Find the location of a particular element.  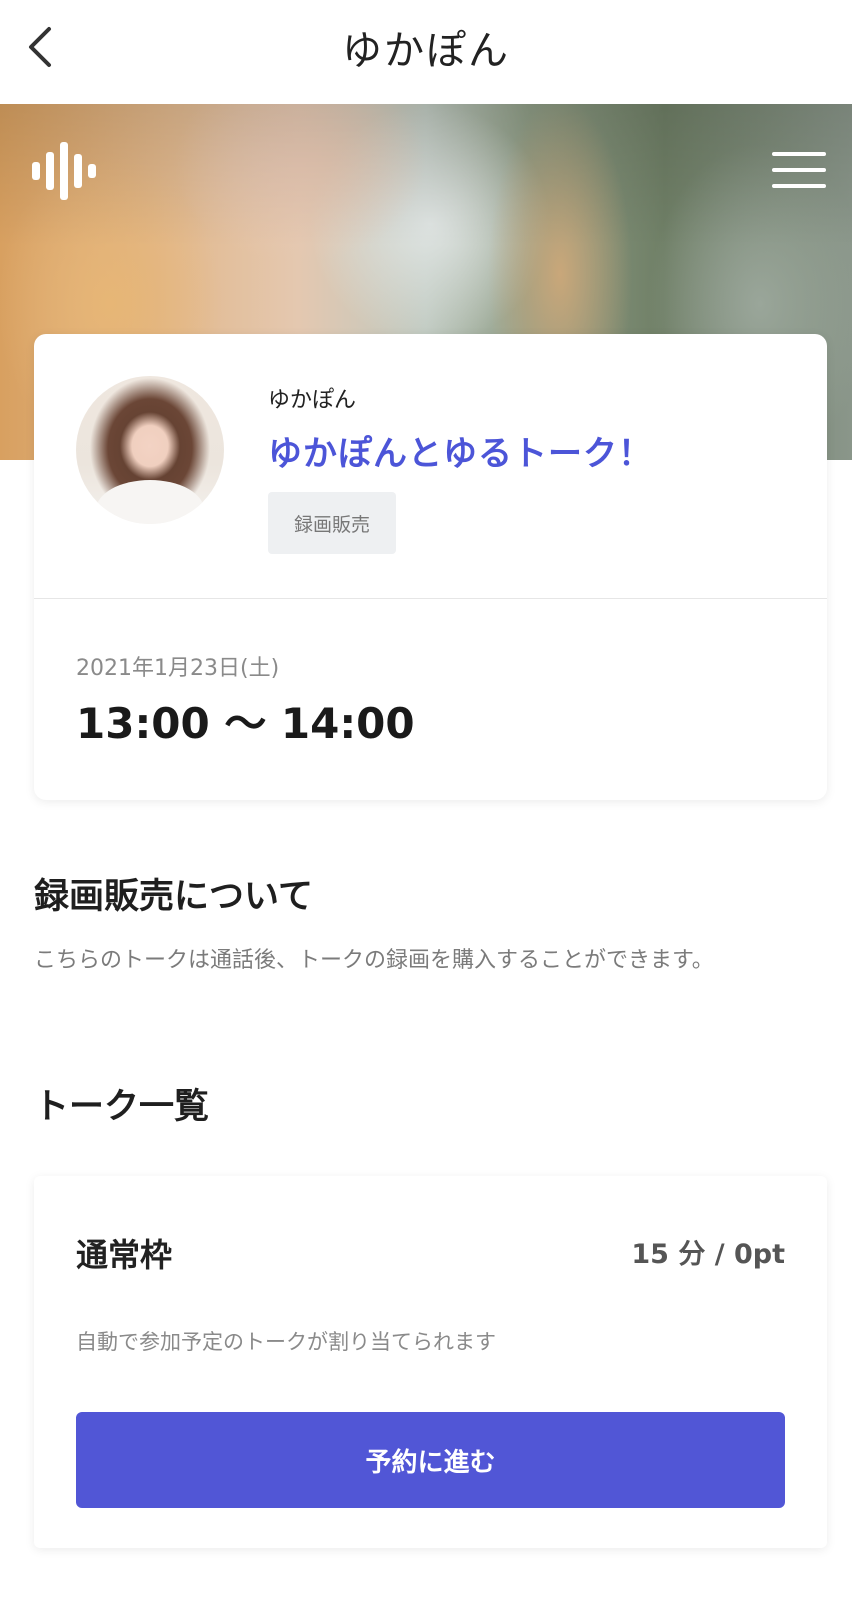

plan-duration-price: 15 分 / 0pt is located at coordinates (708, 1254).